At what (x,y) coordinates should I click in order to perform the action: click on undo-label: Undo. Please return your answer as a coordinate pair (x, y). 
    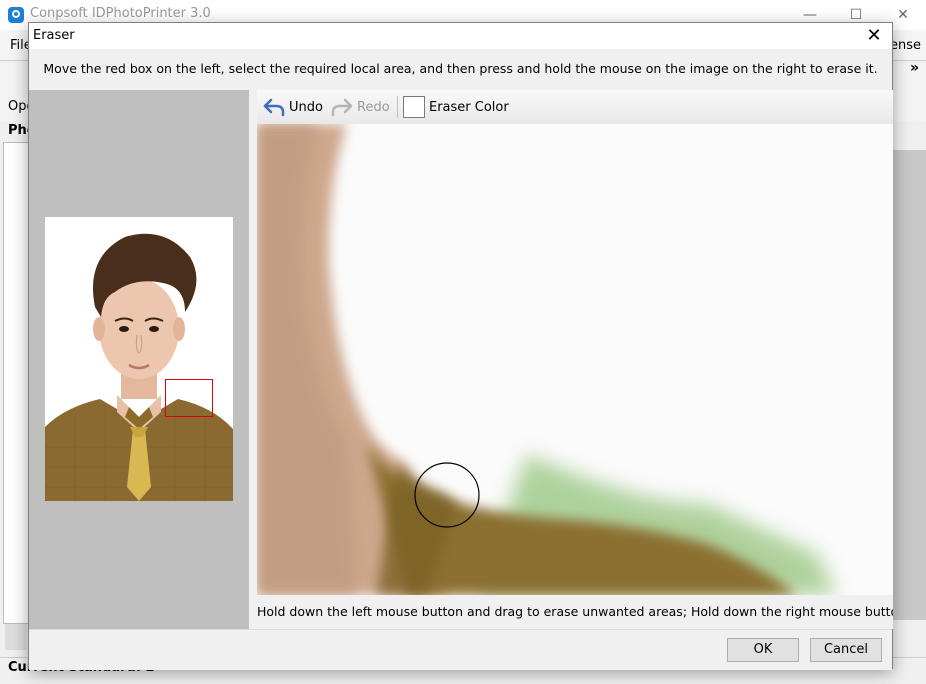
    Looking at the image, I should click on (306, 107).